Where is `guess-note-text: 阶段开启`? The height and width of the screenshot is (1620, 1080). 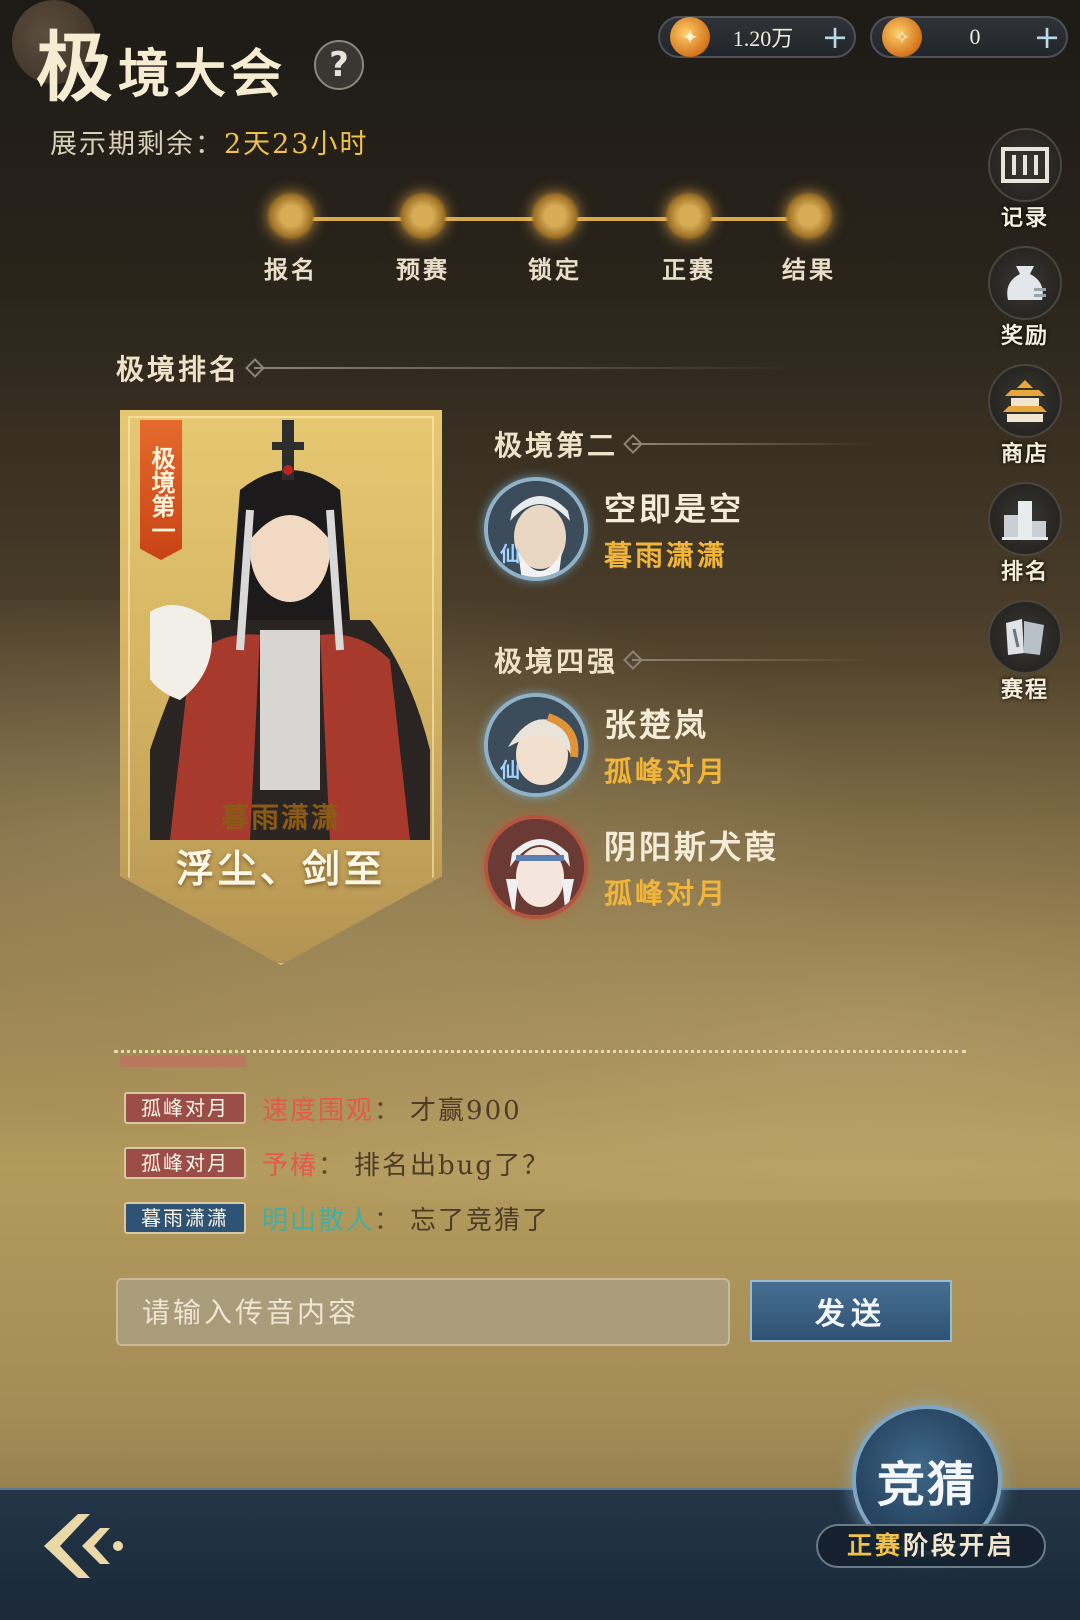 guess-note-text: 阶段开启 is located at coordinates (959, 1545).